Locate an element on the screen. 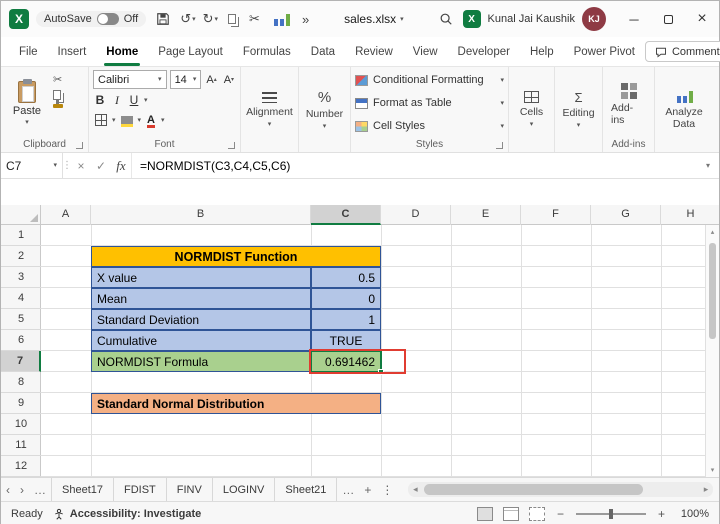 This screenshot has height=524, width=720. hscroll-right-icon: ▸ is located at coordinates (706, 489).